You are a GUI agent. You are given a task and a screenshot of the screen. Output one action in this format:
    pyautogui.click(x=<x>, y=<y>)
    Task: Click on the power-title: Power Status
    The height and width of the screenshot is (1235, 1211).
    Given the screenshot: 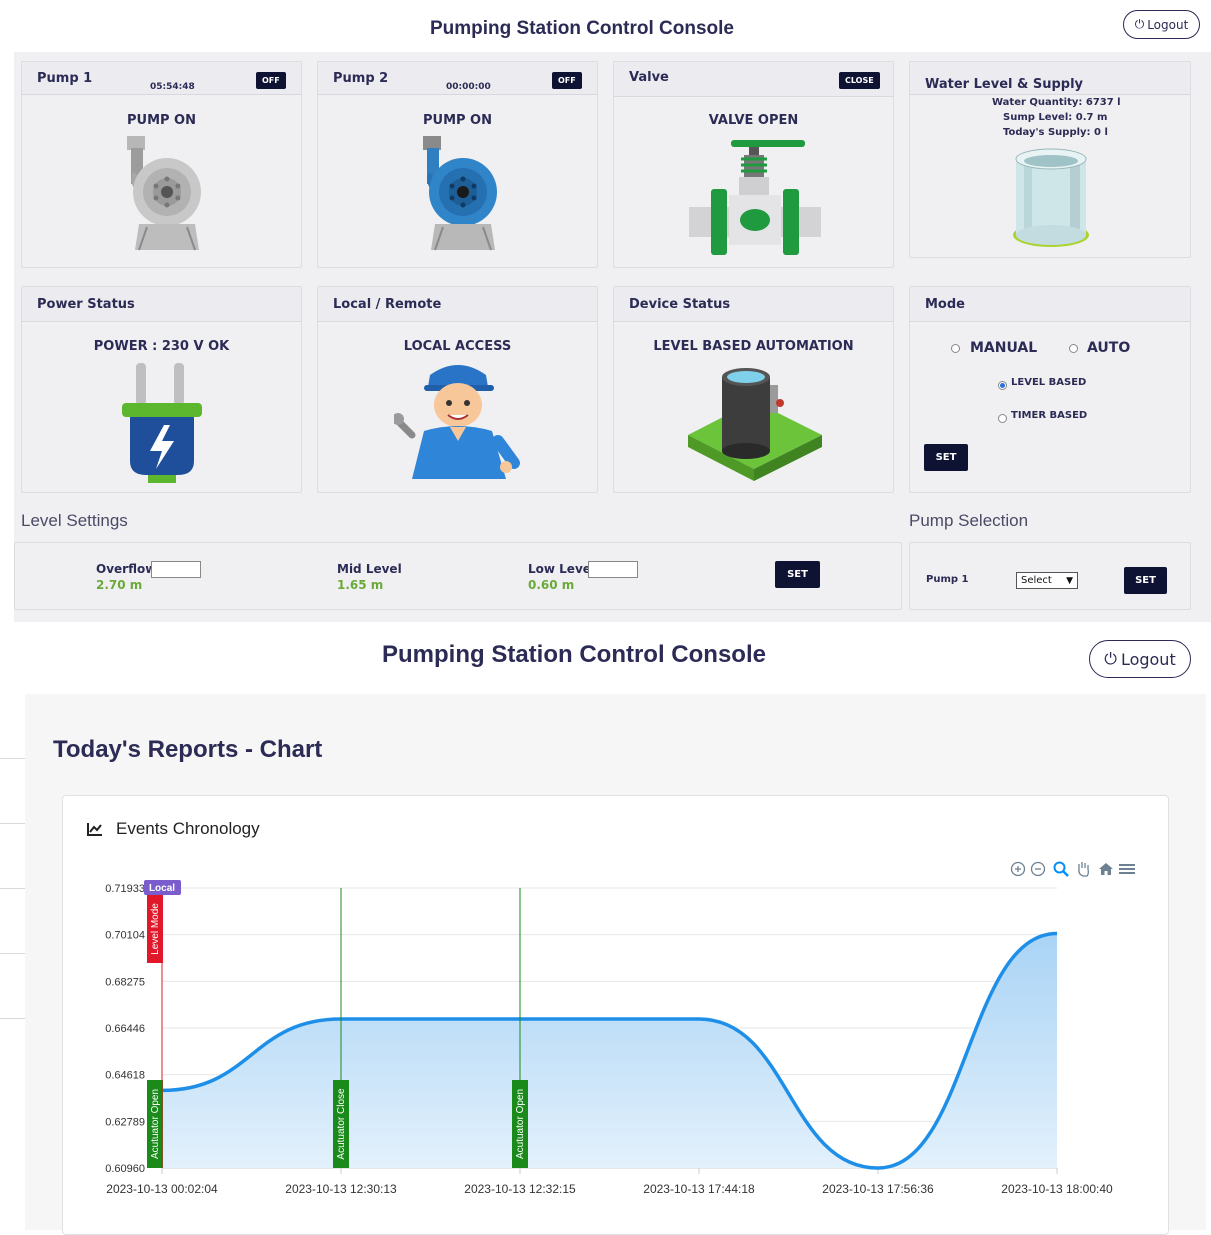 What is the action you would take?
    pyautogui.click(x=86, y=304)
    